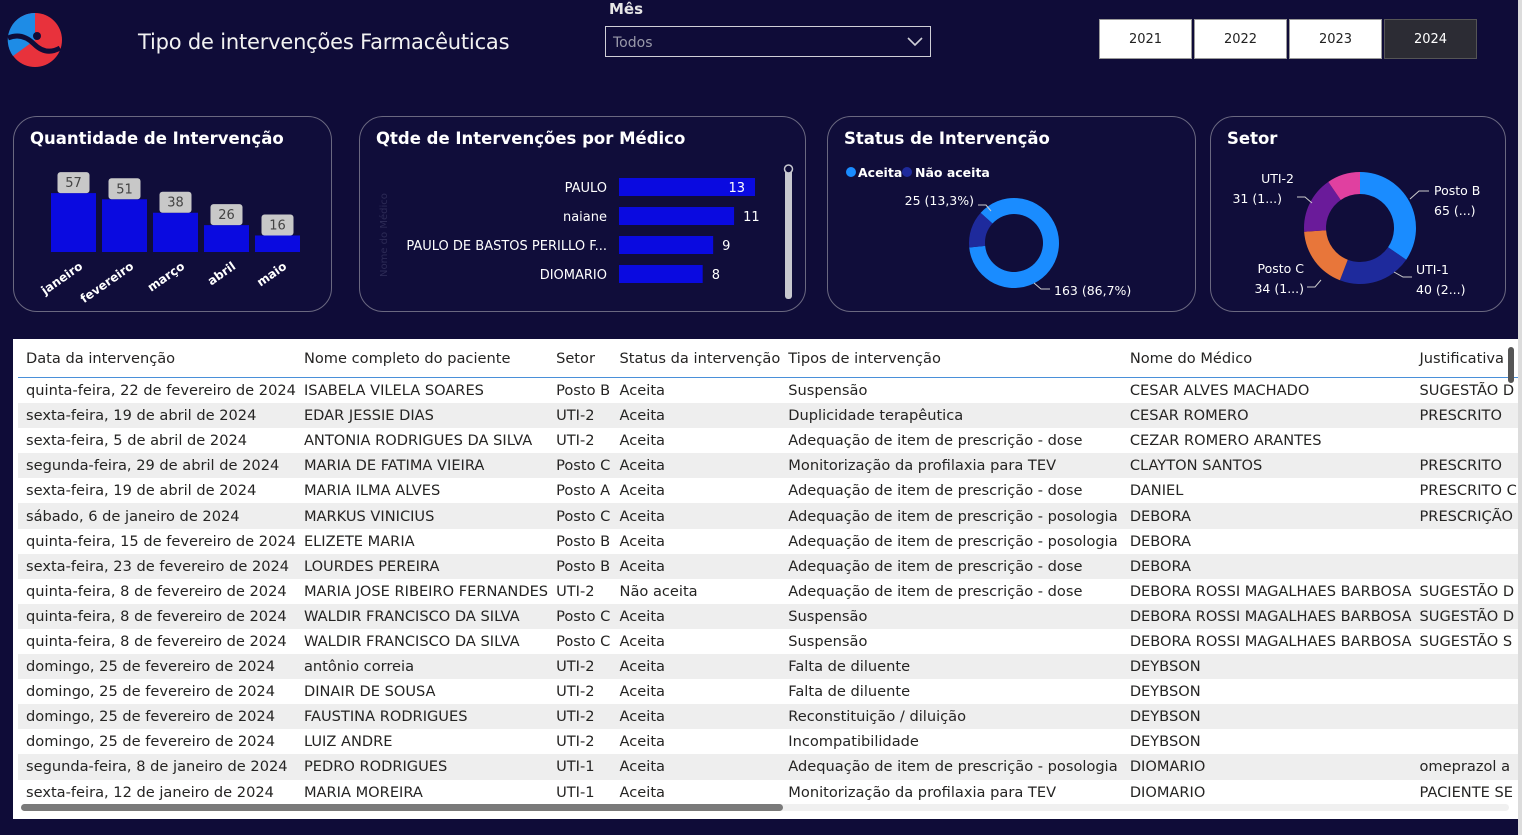 The image size is (1522, 835). I want to click on month-filter-dropdown: Todos, so click(768, 41).